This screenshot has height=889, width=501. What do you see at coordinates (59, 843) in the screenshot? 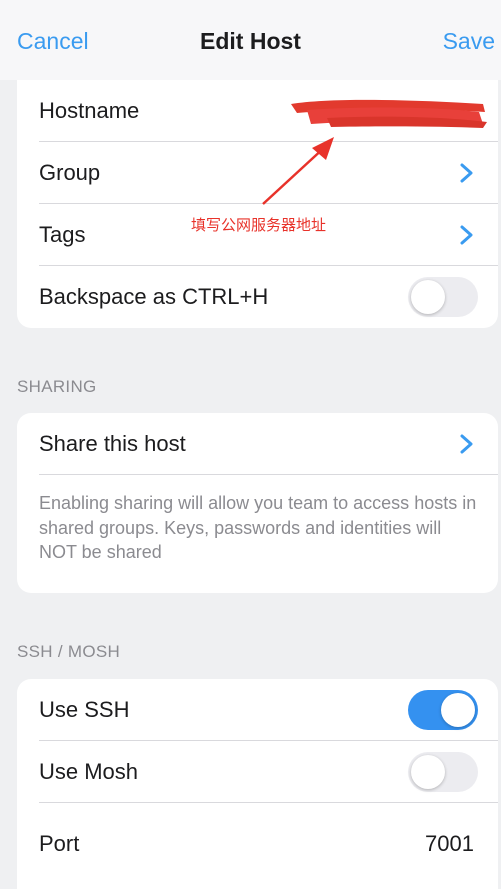
I see `port-label: Port` at bounding box center [59, 843].